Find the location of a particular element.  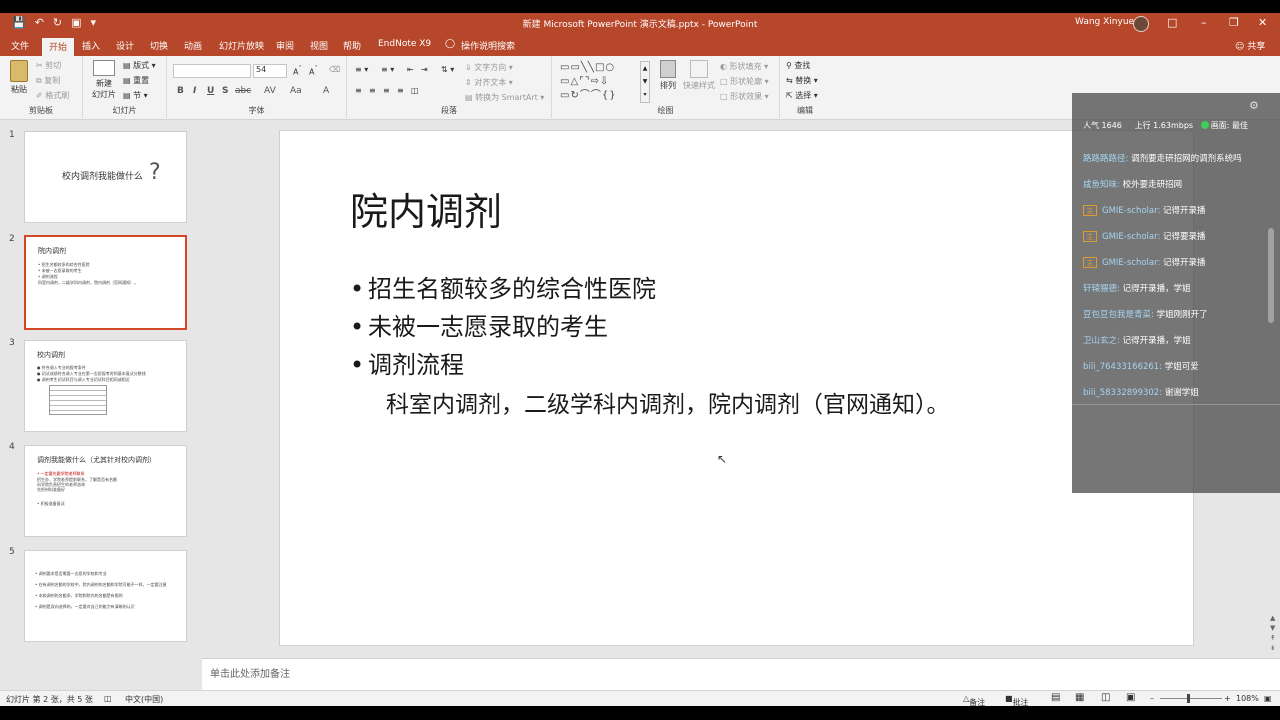

slide-sorter-icon: ▦ is located at coordinates (1079, 697).